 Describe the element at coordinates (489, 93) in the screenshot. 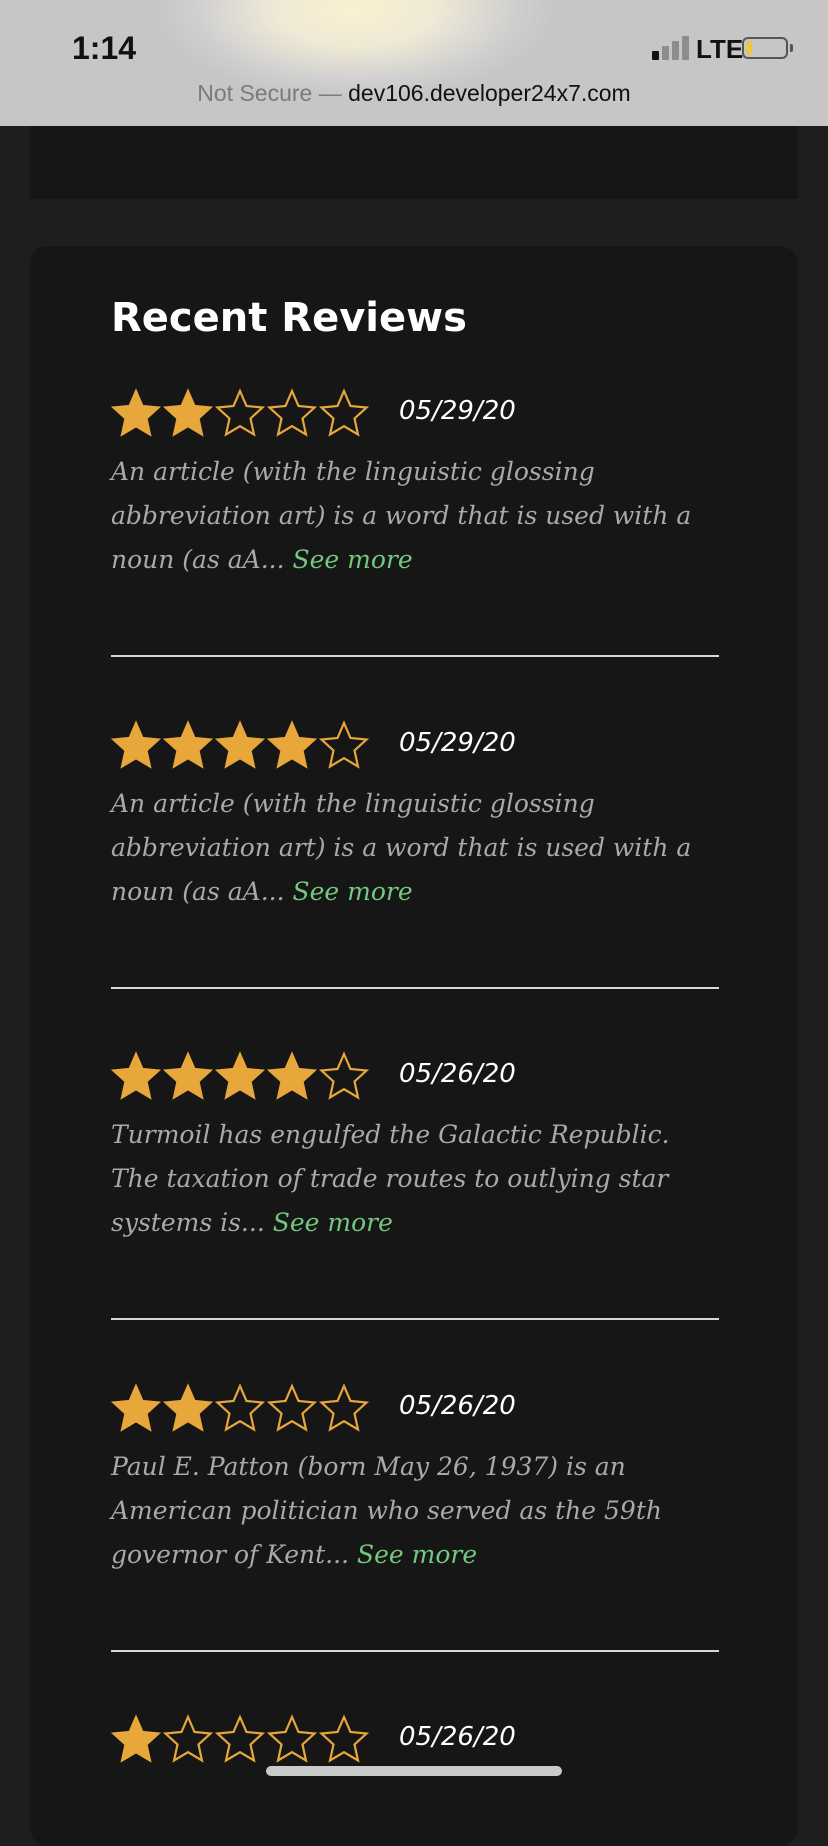

I see `url-host: dev106.developer24x7.com` at that location.